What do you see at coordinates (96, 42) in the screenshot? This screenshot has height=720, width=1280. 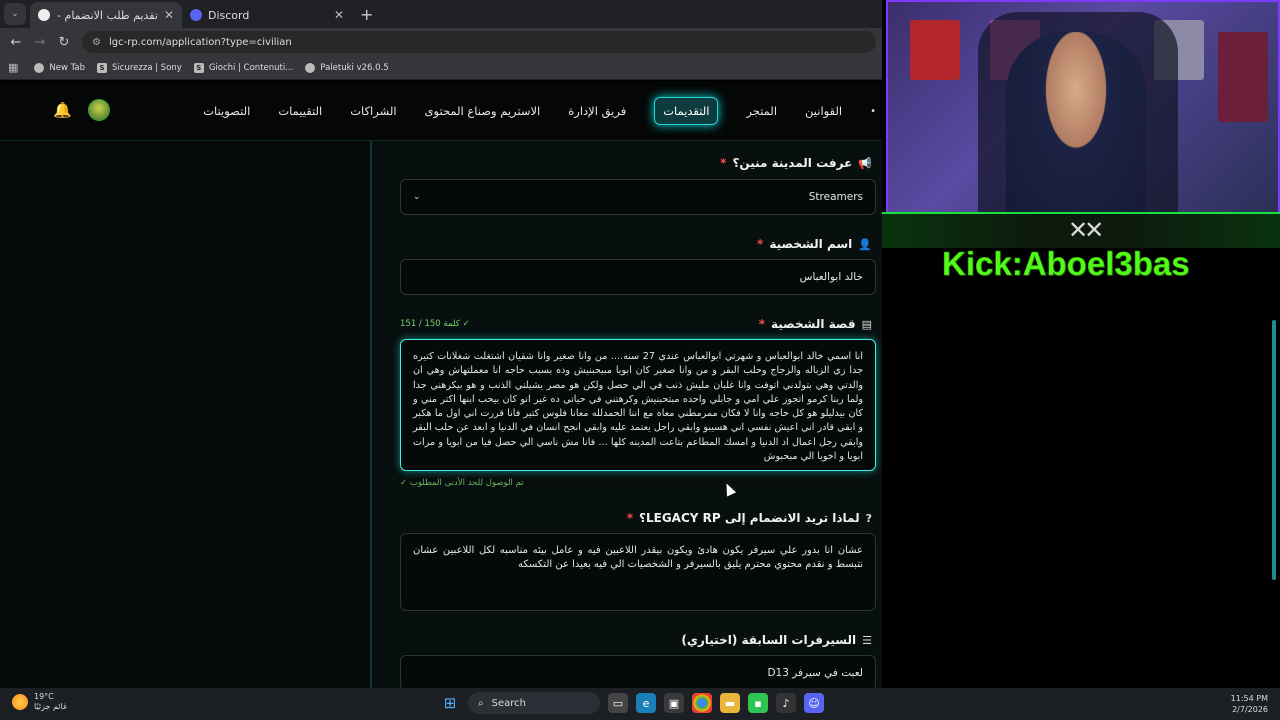 I see `site-info-icon: ⚙` at bounding box center [96, 42].